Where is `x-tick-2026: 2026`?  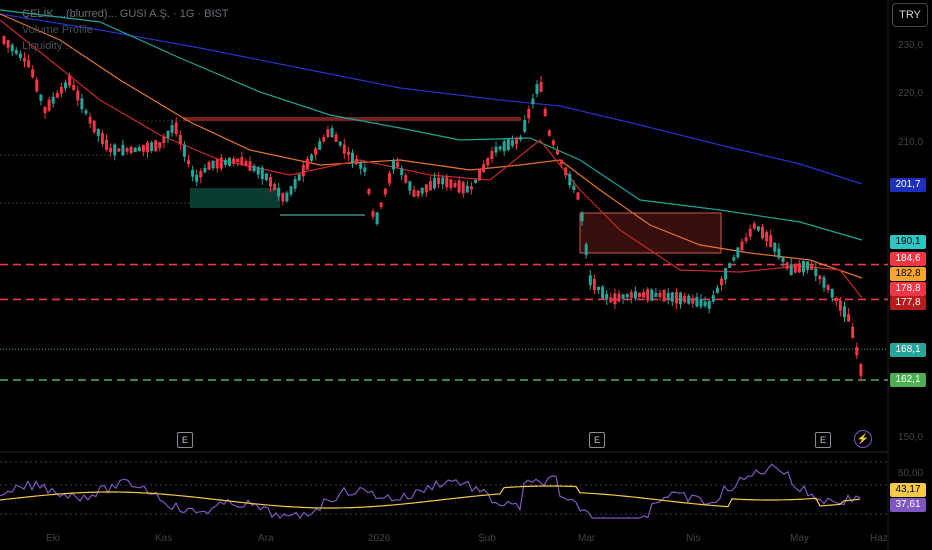 x-tick-2026: 2026 is located at coordinates (379, 538).